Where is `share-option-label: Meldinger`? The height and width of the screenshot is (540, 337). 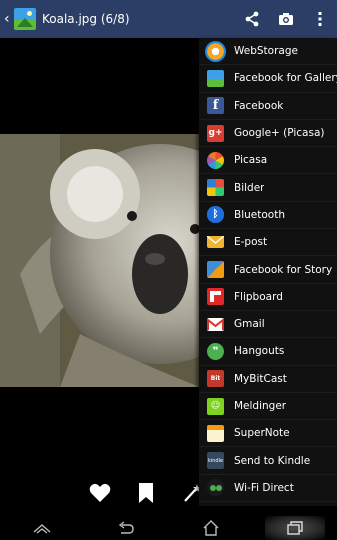
share-option-label: Meldinger is located at coordinates (260, 406).